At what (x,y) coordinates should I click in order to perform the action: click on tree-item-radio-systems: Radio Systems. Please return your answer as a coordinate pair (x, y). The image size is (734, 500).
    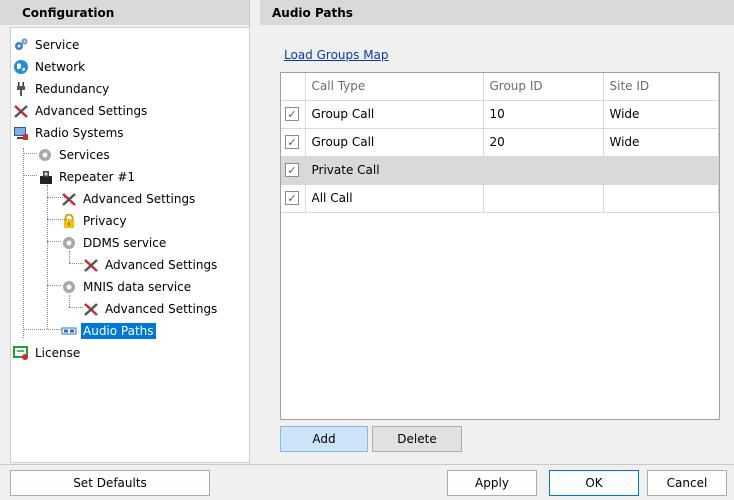
    Looking at the image, I should click on (69, 133).